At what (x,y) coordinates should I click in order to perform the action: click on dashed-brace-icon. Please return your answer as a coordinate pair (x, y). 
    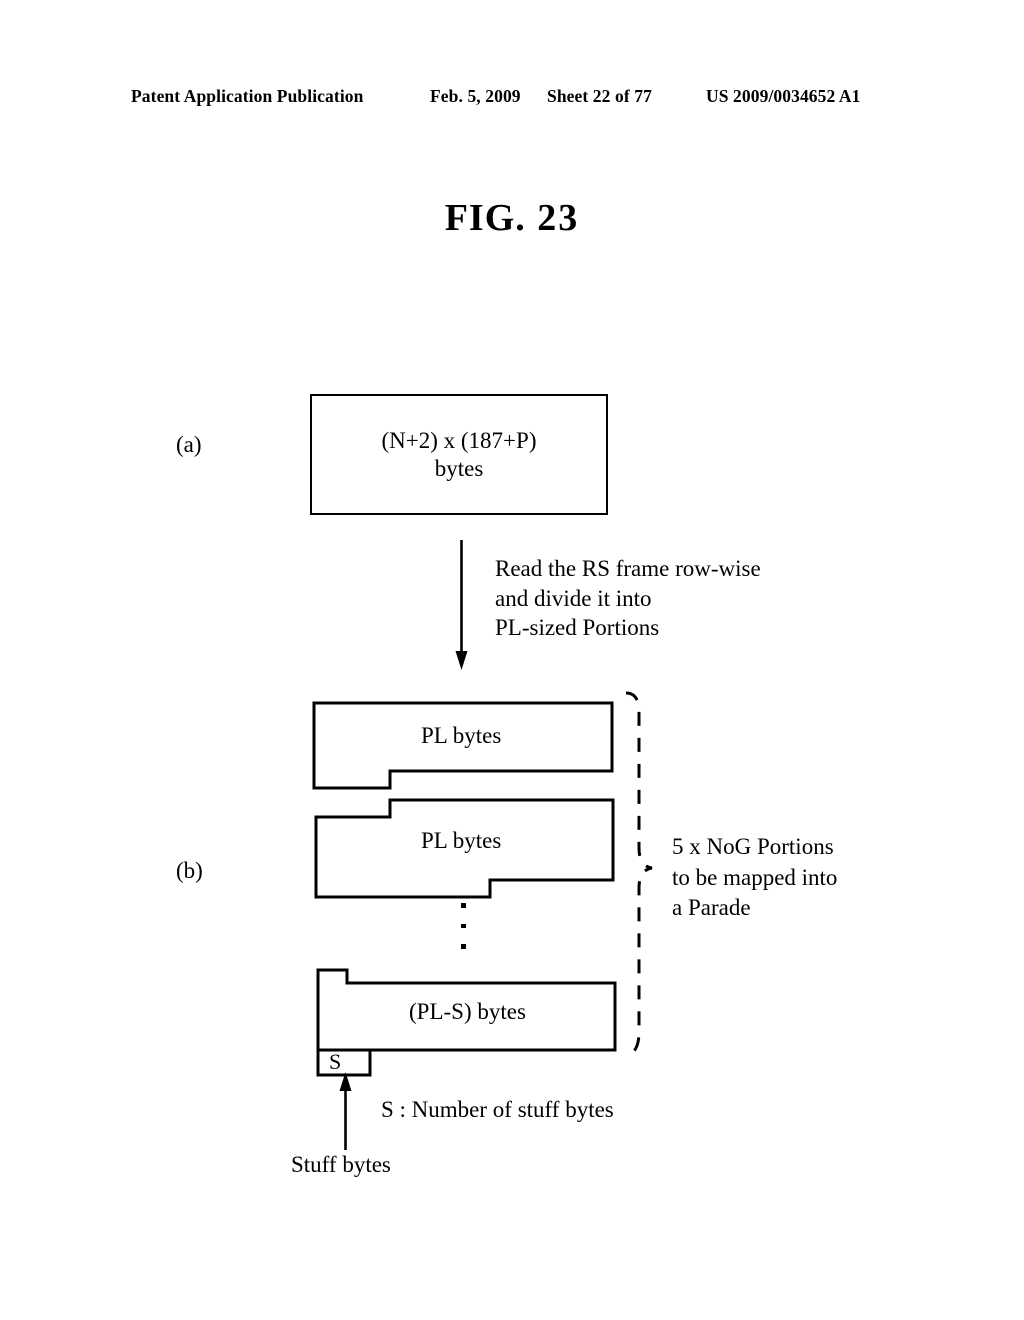
    Looking at the image, I should click on (639, 874).